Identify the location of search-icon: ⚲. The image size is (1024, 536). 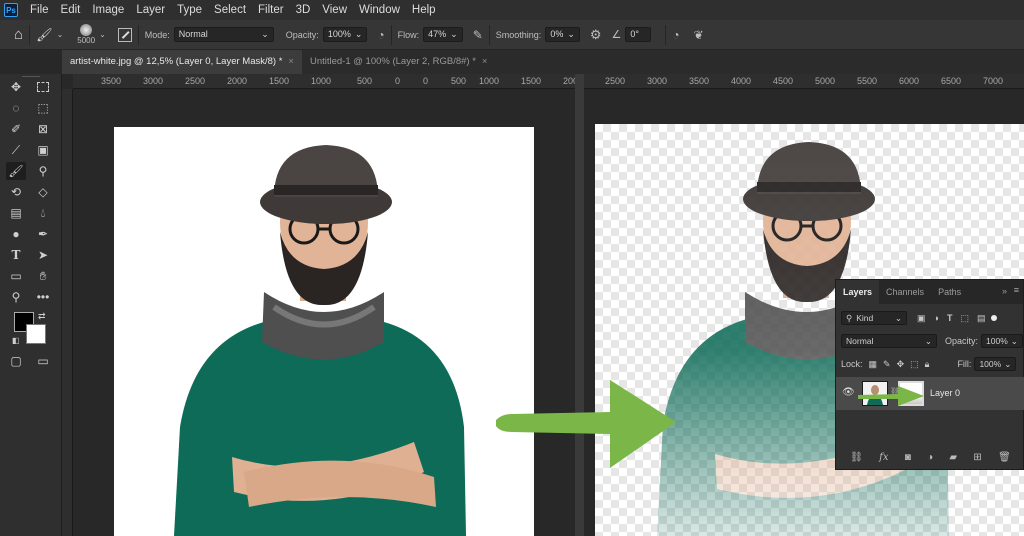
(849, 318).